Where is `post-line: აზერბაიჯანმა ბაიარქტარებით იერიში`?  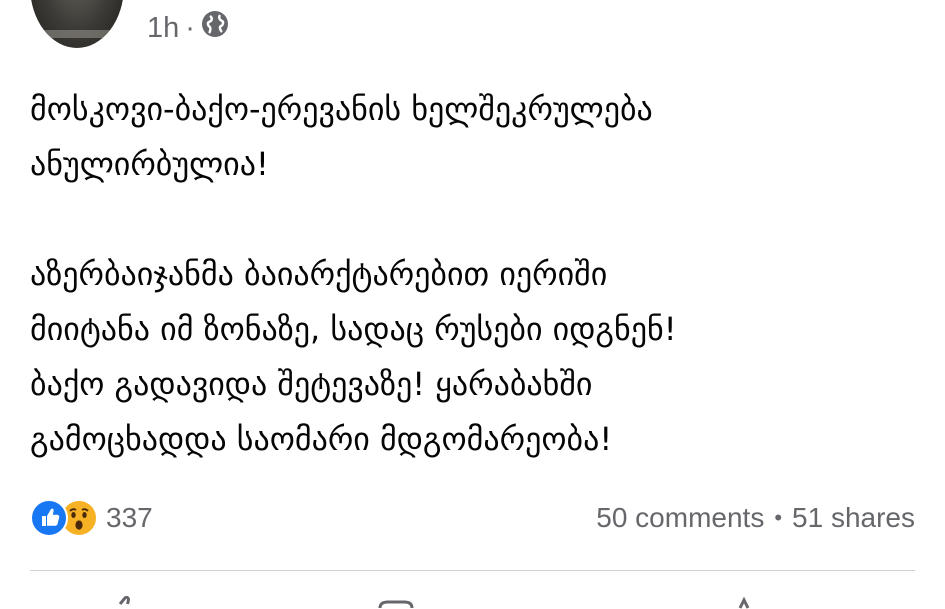
post-line: აზერბაიჯანმა ბაიარქტარებით იერიში is located at coordinates (319, 274).